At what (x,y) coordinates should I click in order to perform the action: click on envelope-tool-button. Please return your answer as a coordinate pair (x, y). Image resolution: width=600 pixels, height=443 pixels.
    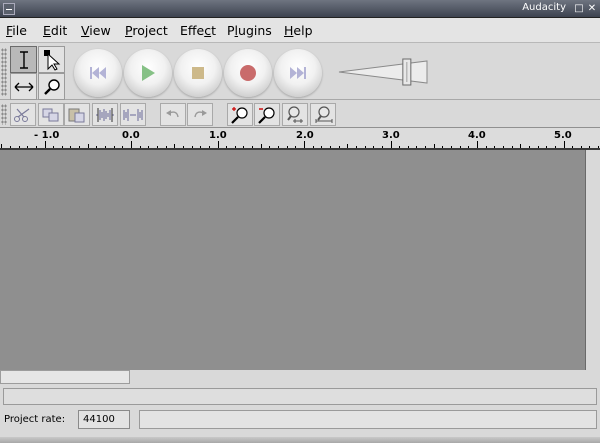
    Looking at the image, I should click on (51, 59).